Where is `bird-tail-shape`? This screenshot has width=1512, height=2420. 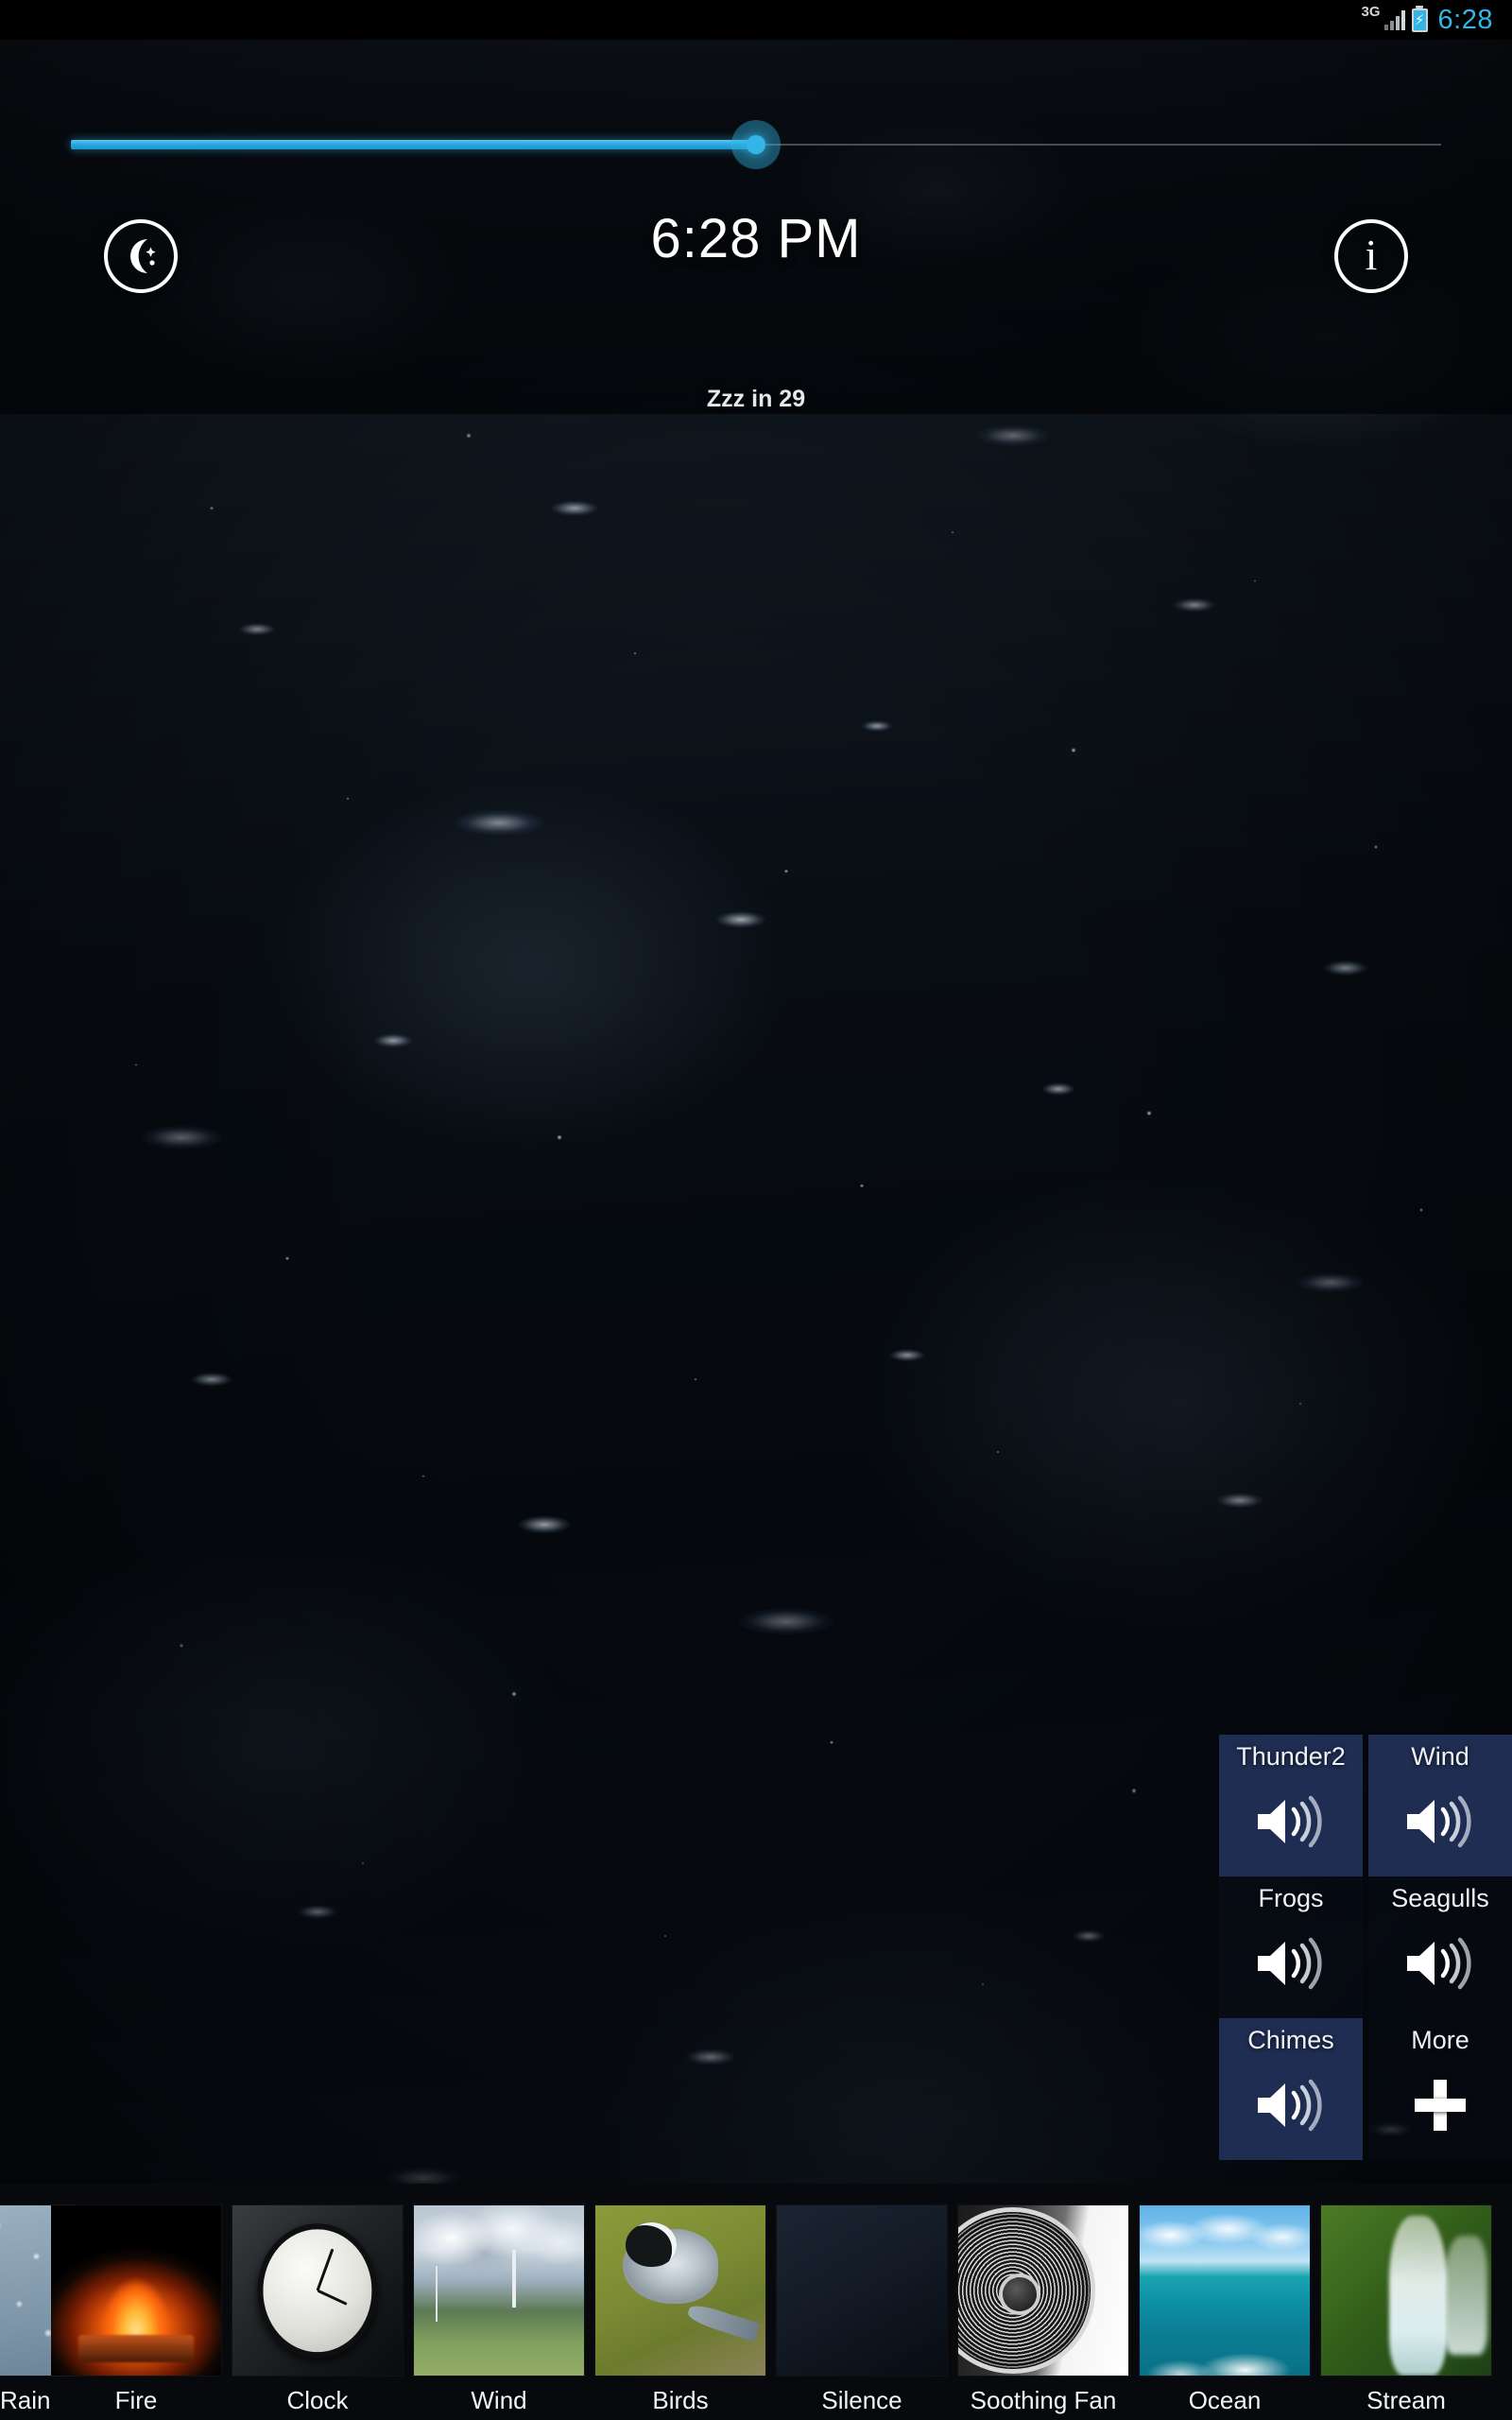
bird-tail-shape is located at coordinates (723, 2322).